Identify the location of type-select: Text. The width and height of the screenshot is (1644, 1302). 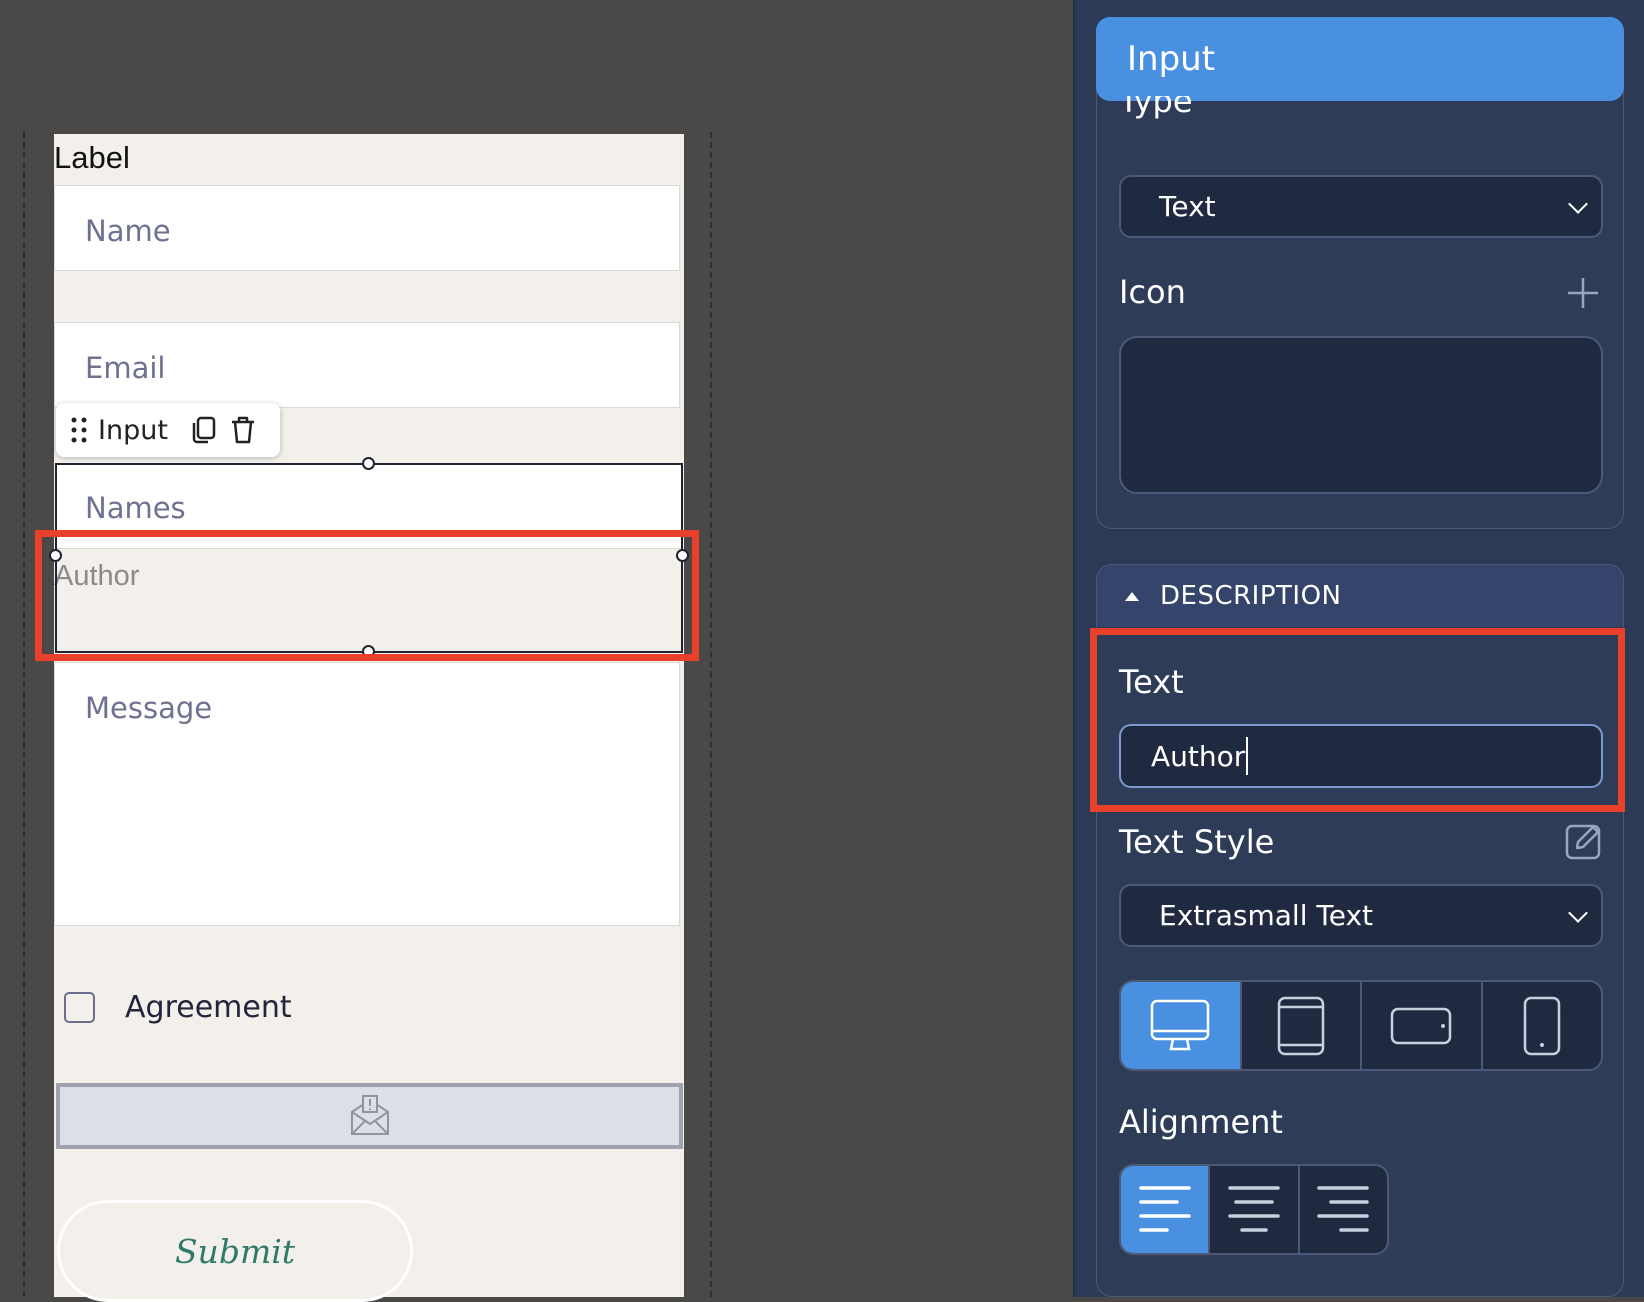
(1361, 206).